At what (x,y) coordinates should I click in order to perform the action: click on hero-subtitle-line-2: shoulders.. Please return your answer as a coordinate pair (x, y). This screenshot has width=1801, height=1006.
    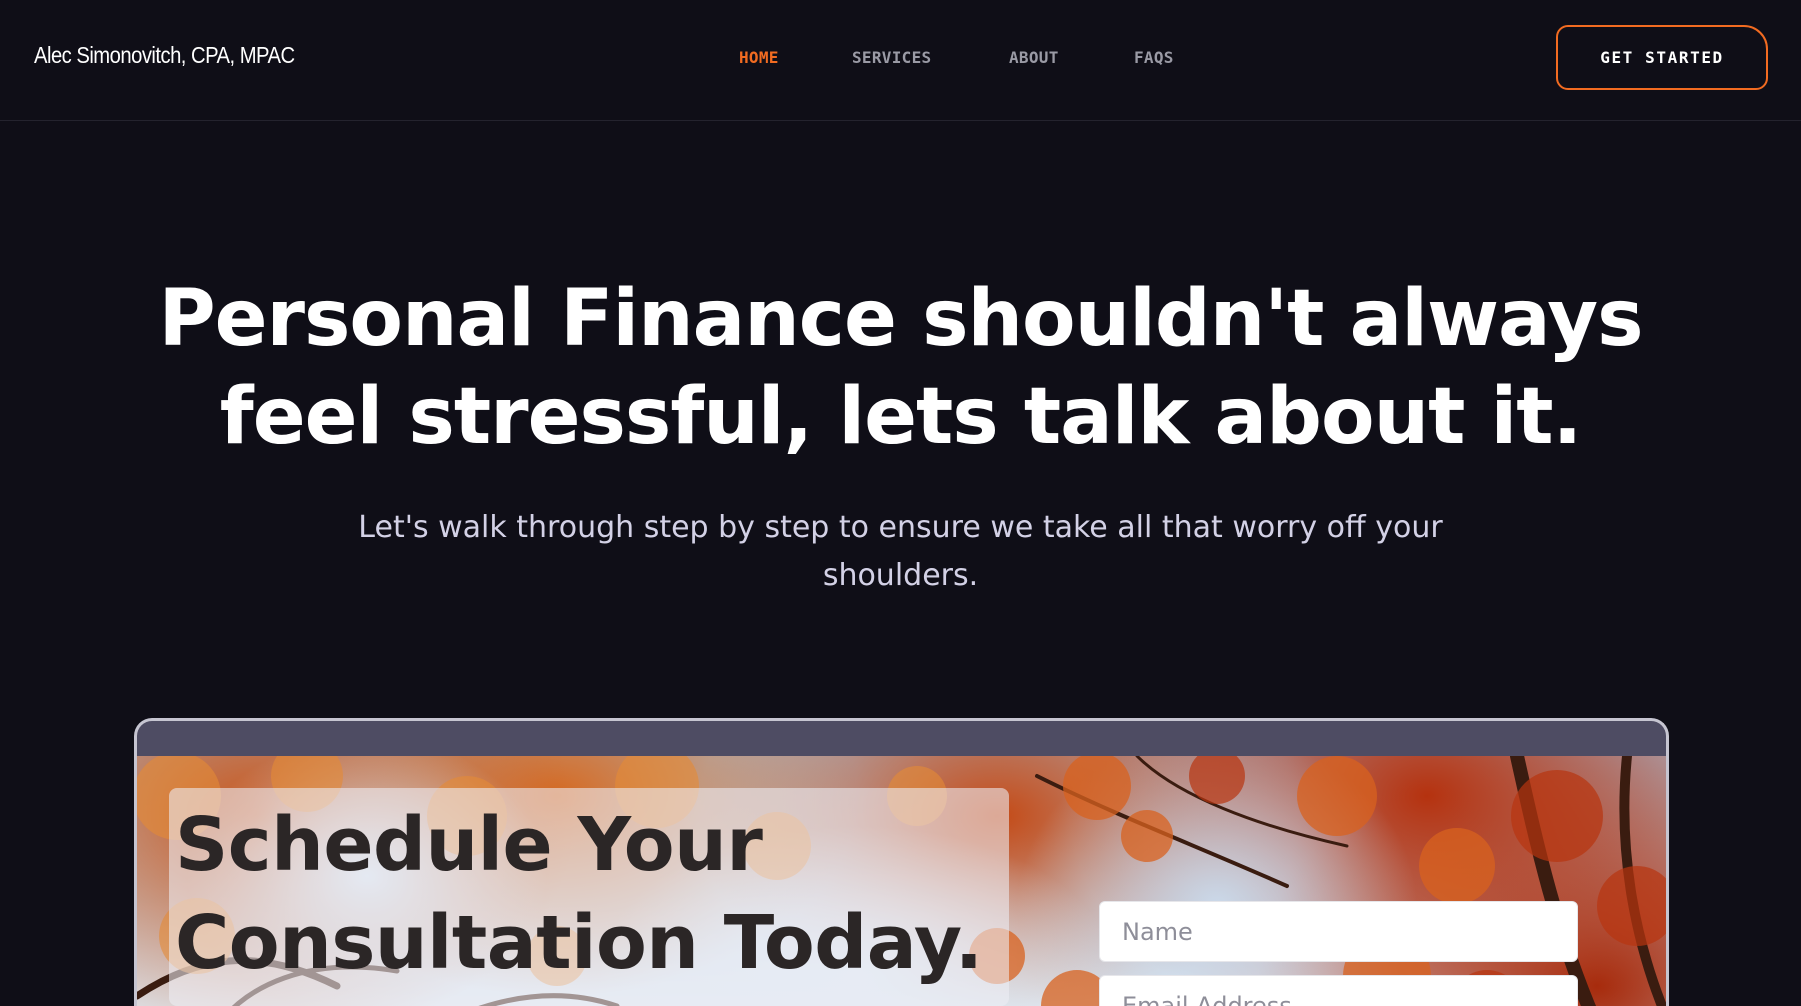
    Looking at the image, I should click on (900, 575).